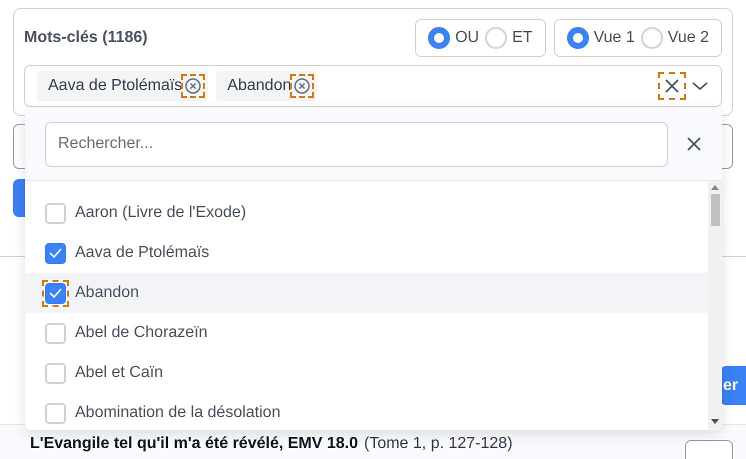  I want to click on keyword-select: Aava de Ptolémaïs Abandon, so click(373, 86).